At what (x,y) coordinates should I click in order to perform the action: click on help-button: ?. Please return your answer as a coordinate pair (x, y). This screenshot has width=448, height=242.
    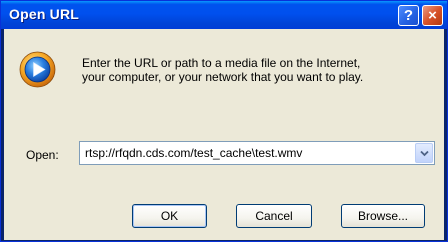
    Looking at the image, I should click on (408, 15).